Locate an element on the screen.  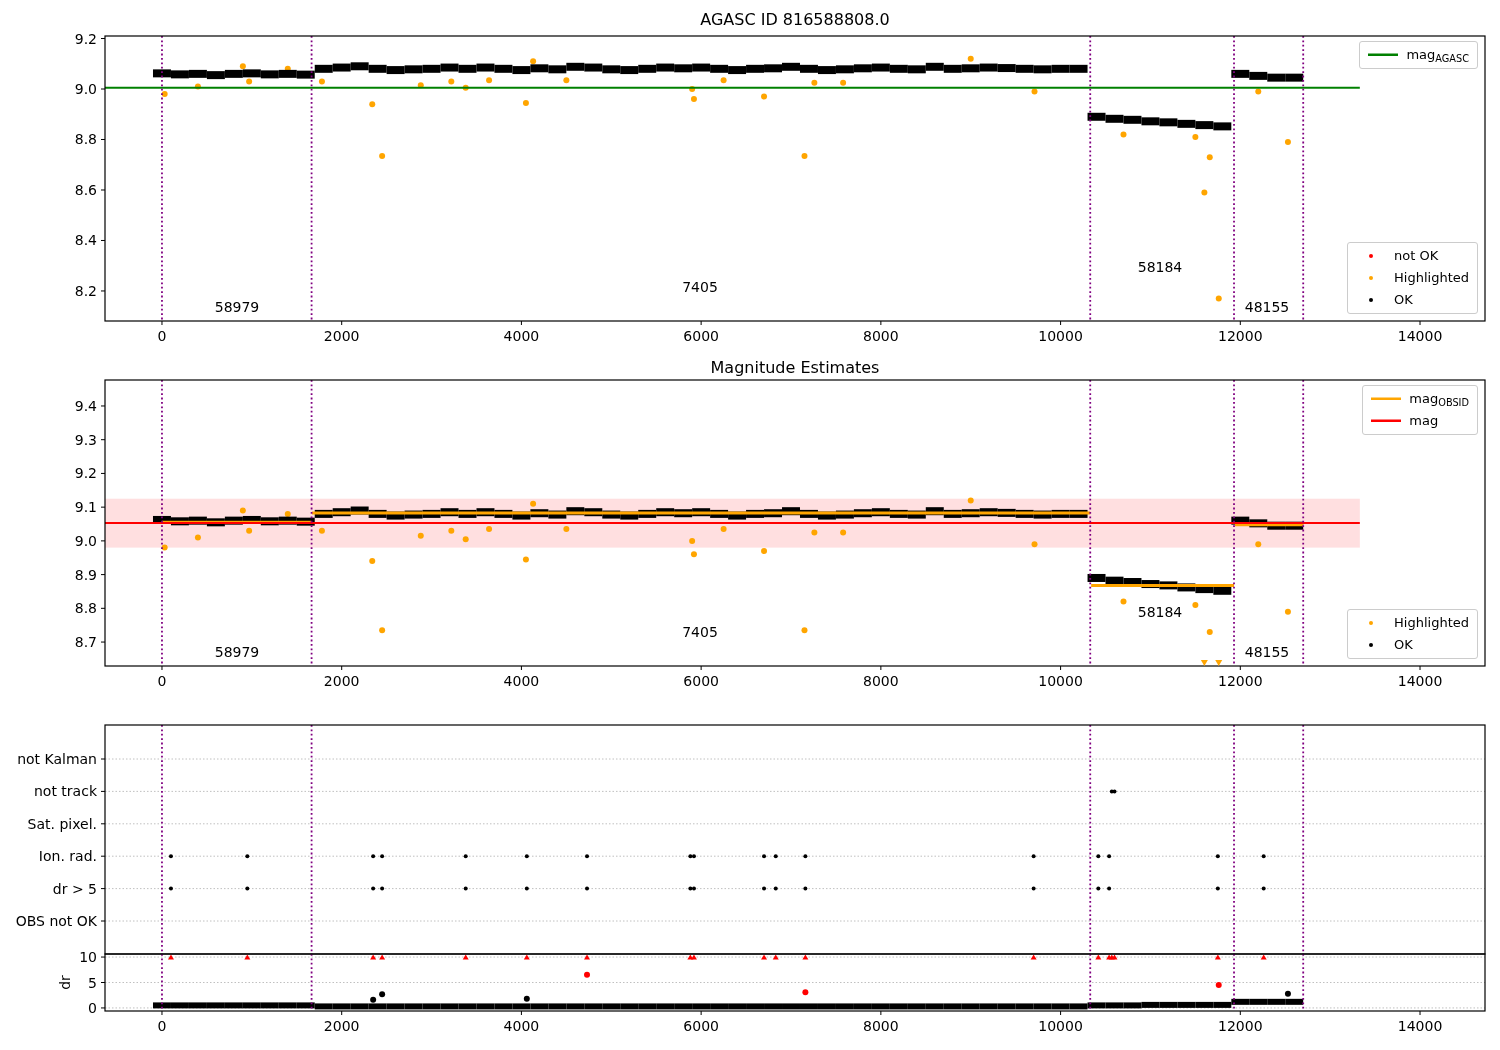
y-tick-label: 0 is located at coordinates (92, 1007).